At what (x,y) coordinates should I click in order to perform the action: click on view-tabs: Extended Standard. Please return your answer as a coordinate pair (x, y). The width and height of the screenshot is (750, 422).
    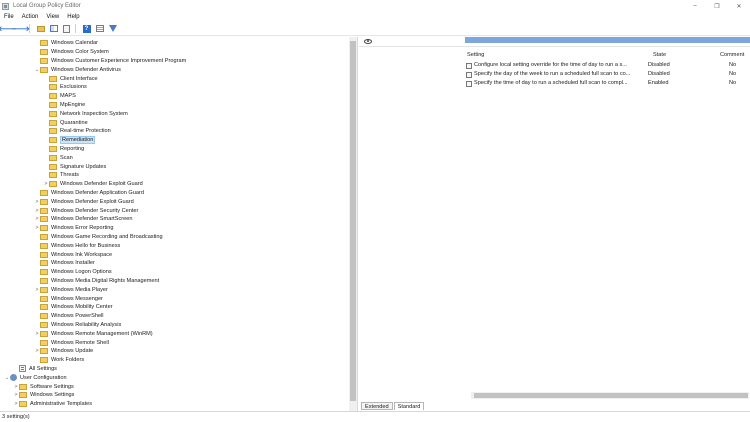
    Looking at the image, I should click on (393, 406).